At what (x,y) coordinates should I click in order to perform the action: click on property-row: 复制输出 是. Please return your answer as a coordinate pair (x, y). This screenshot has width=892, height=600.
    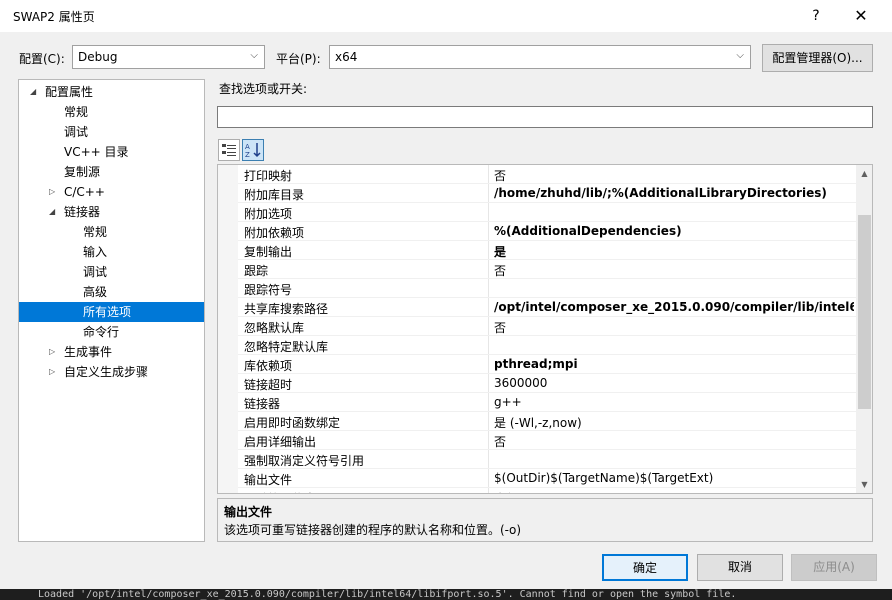
    Looking at the image, I should click on (547, 250).